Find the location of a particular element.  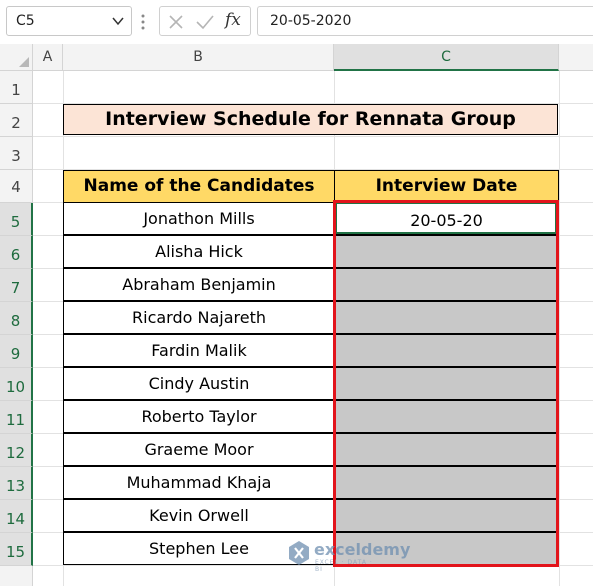

candidate-name-cell: Kevin Orwell is located at coordinates (199, 515).